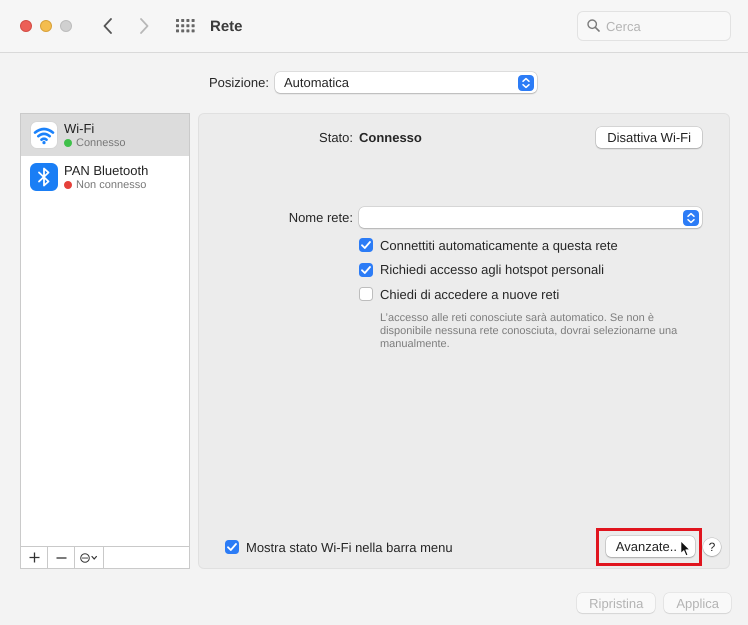  Describe the element at coordinates (470, 294) in the screenshot. I see `checkbox-label: Chiedi di accedere a nuove reti` at that location.